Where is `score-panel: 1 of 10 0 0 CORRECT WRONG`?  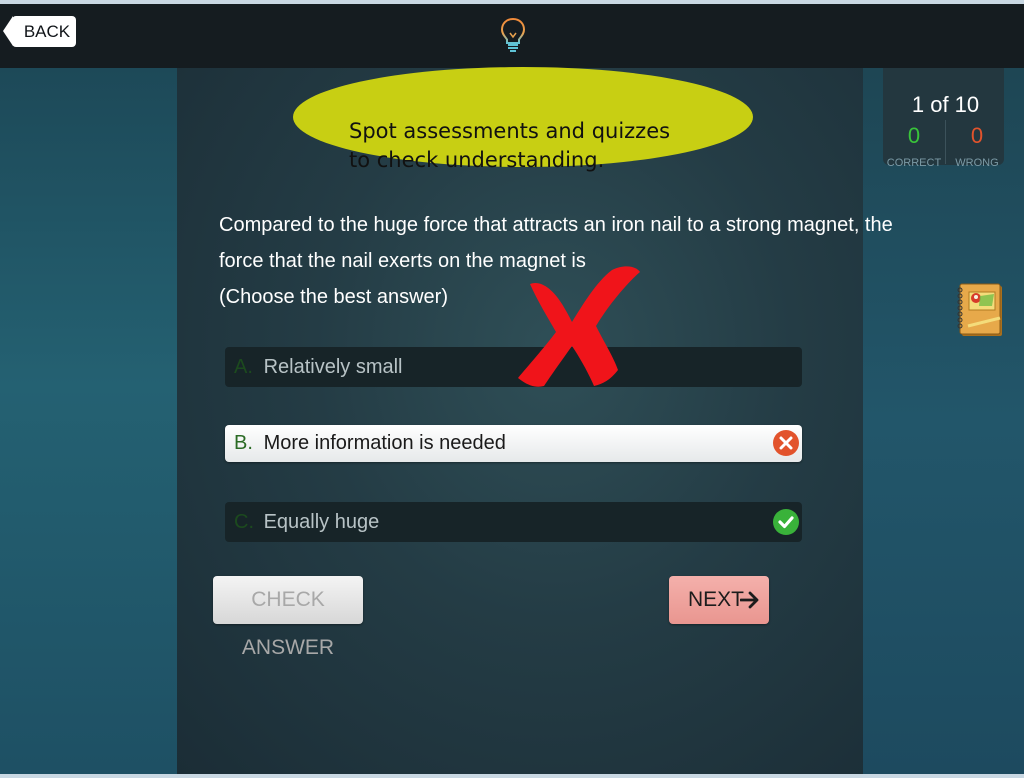 score-panel: 1 of 10 0 0 CORRECT WRONG is located at coordinates (943, 118).